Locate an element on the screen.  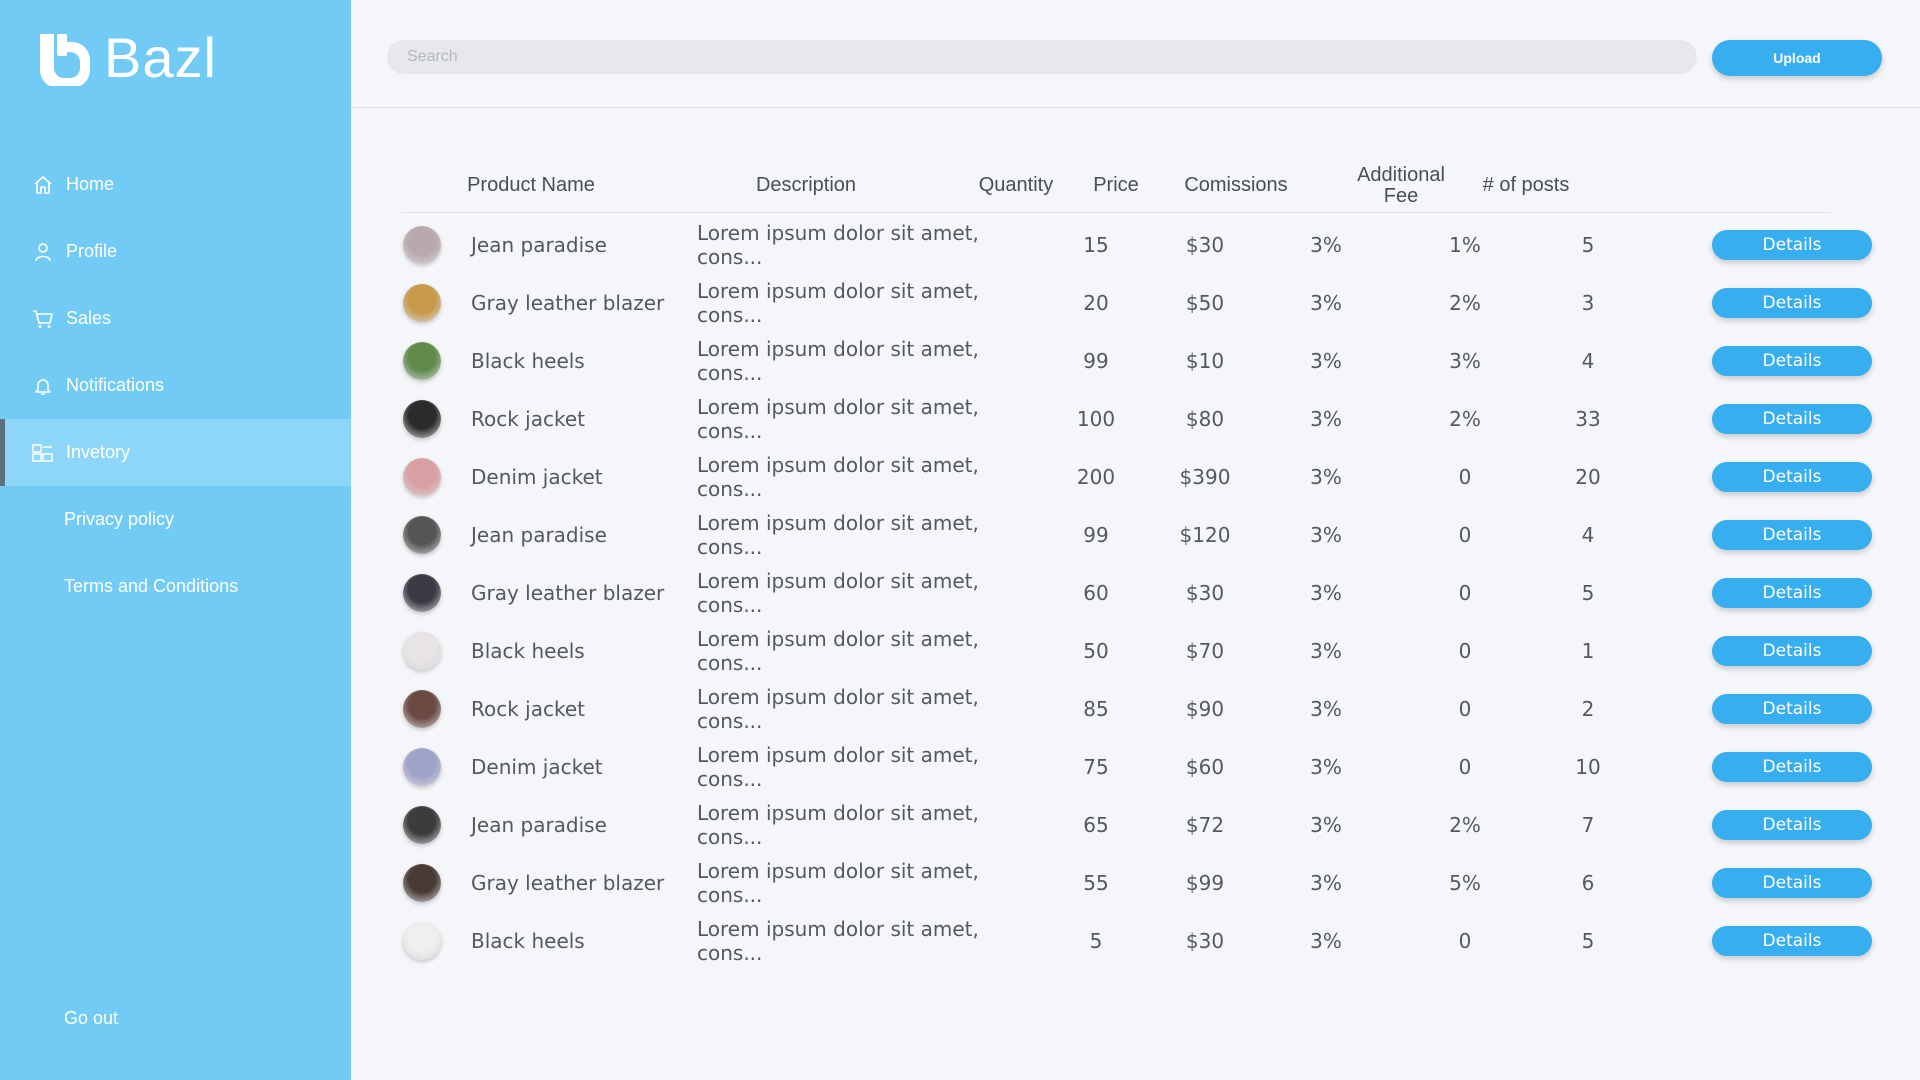
column-header-product-name: Product Name is located at coordinates (531, 185).